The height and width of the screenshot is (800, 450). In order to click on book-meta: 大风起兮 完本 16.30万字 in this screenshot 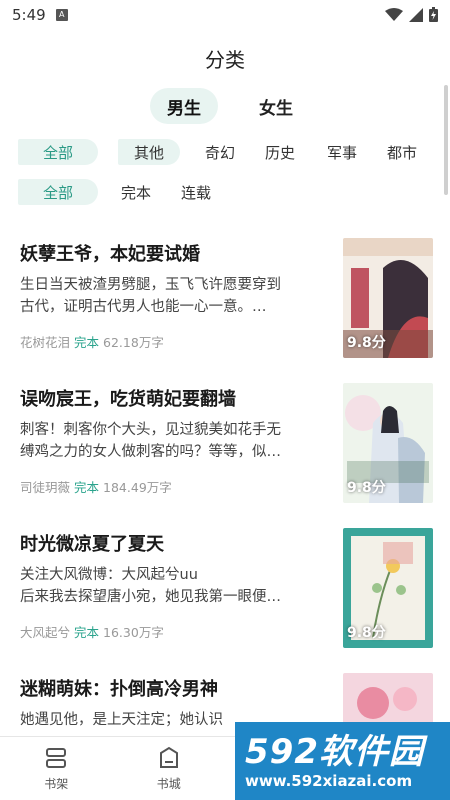, I will do `click(92, 631)`.